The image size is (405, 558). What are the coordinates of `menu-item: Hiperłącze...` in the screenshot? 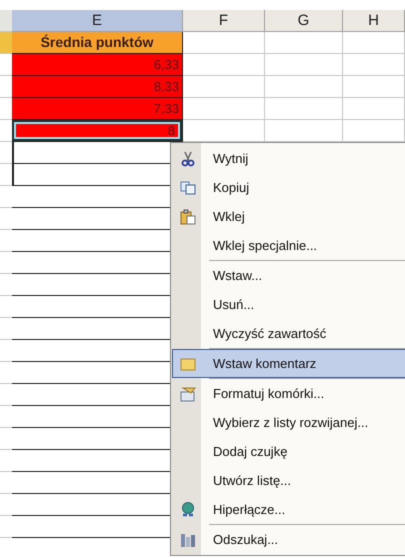 It's located at (288, 509).